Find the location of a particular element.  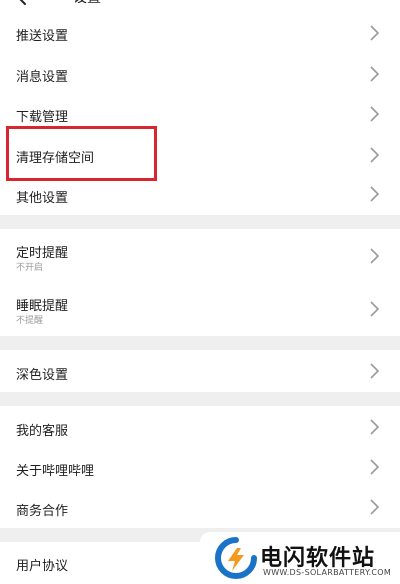

settings-item-timer-reminder: 定时提醒 不开启 is located at coordinates (200, 256).